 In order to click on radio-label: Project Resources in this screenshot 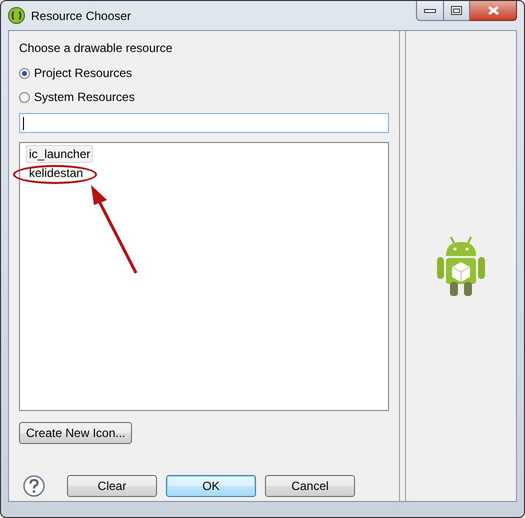, I will do `click(83, 73)`.